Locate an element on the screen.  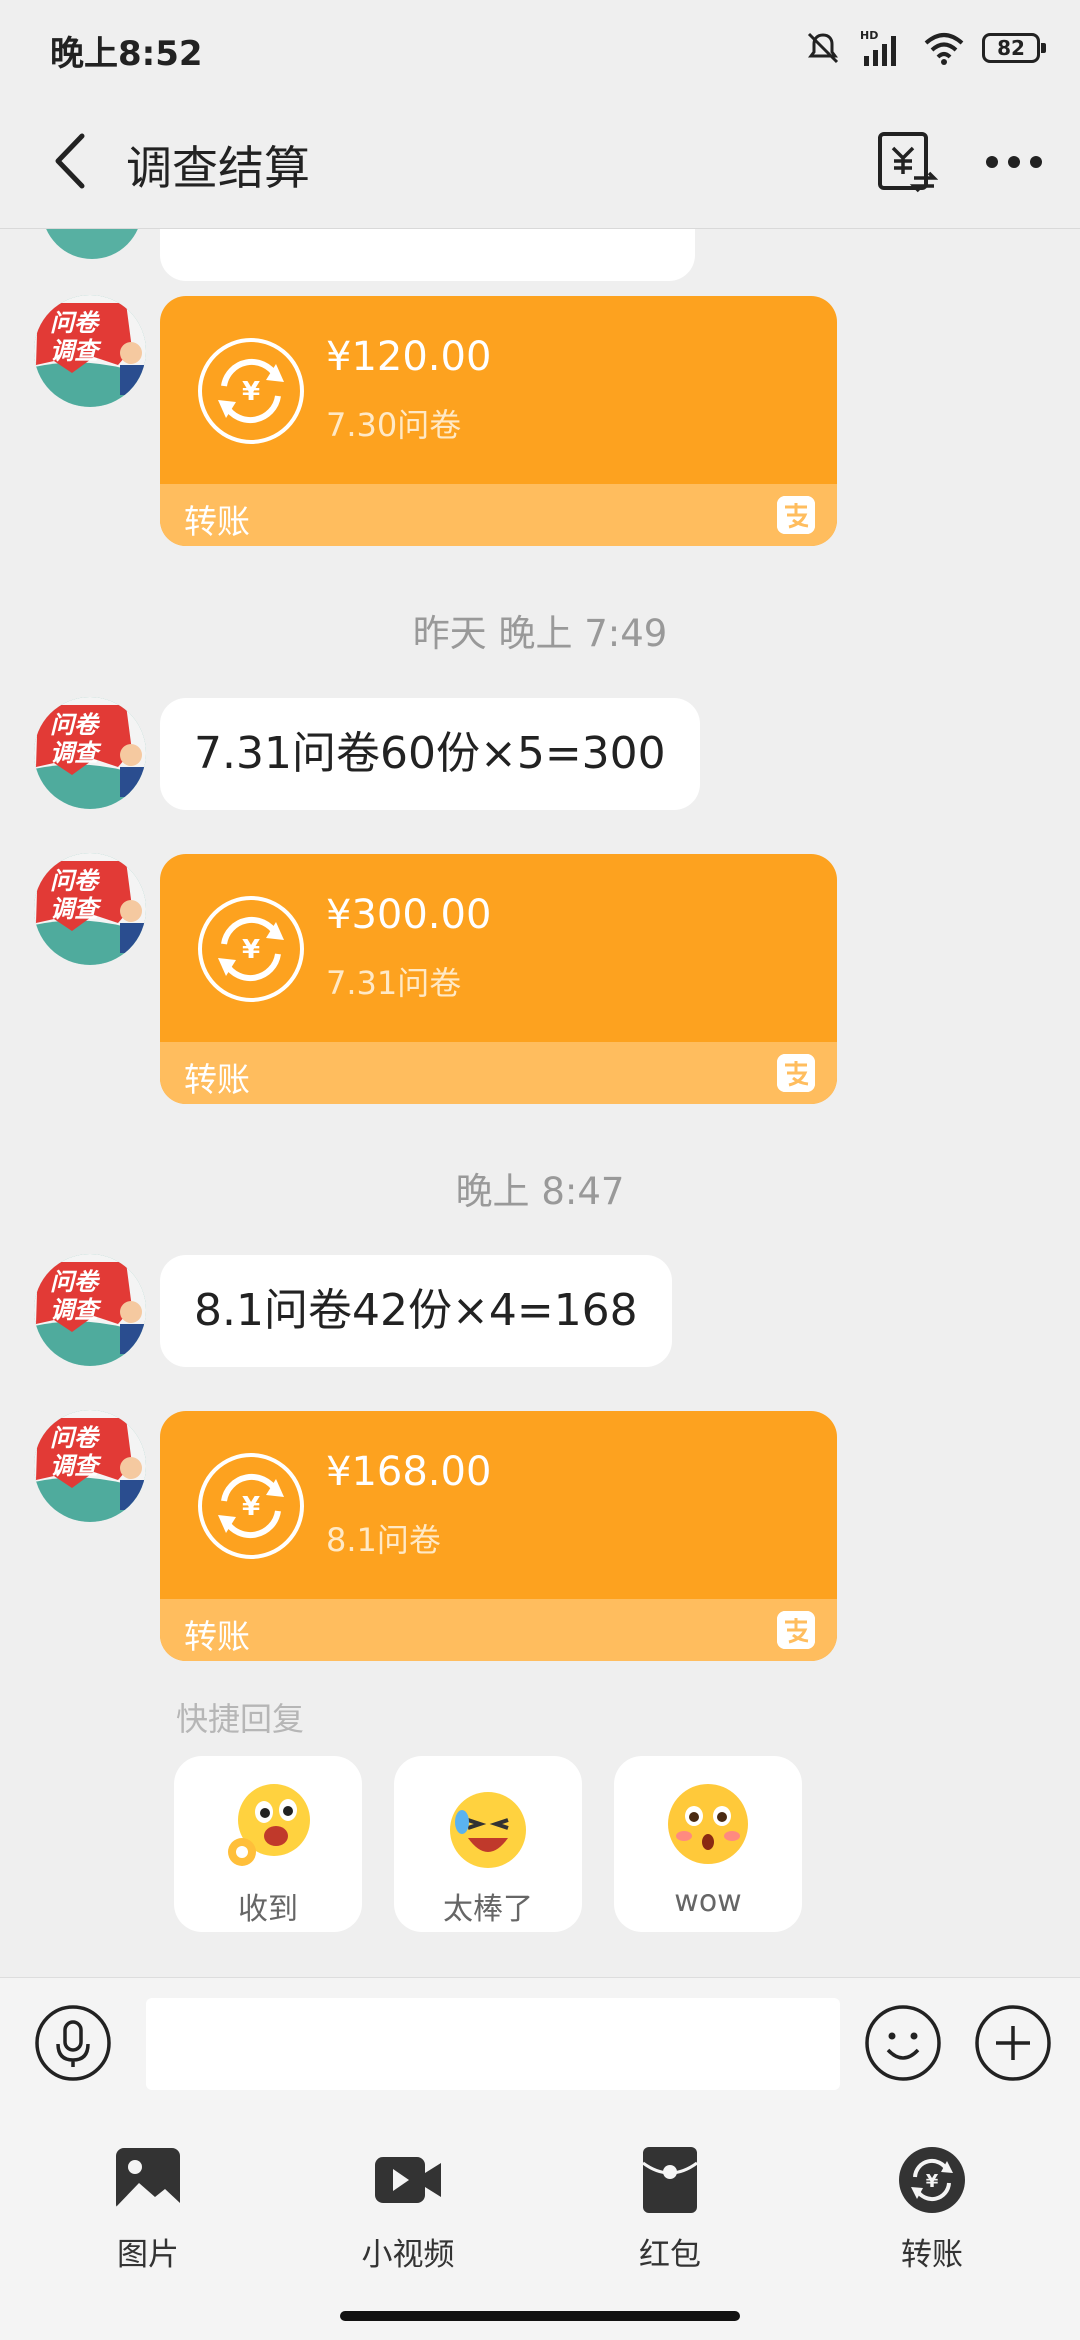
tool-label: 转账 is located at coordinates (932, 2255).